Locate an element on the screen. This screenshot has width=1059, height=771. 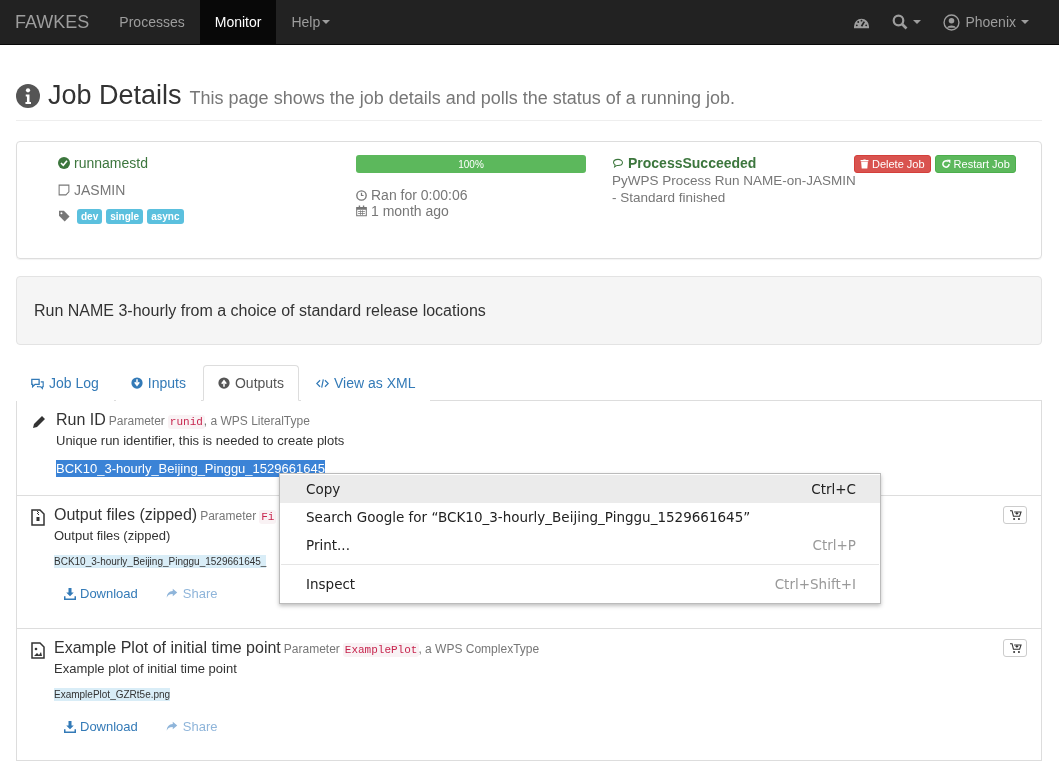
trash-icon is located at coordinates (864, 164).